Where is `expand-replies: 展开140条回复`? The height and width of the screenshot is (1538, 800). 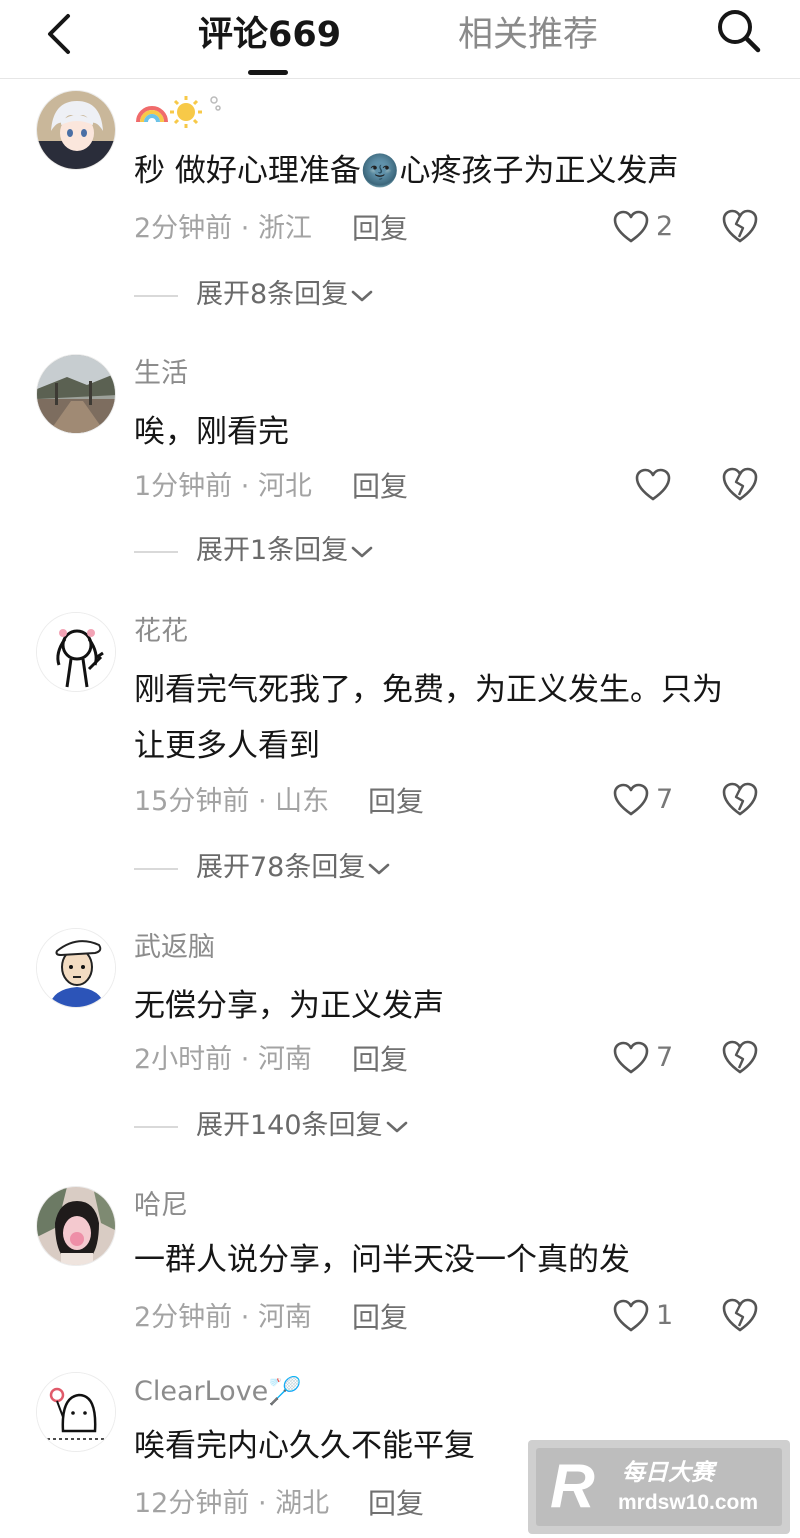
expand-replies: 展开140条回复 is located at coordinates (271, 1126).